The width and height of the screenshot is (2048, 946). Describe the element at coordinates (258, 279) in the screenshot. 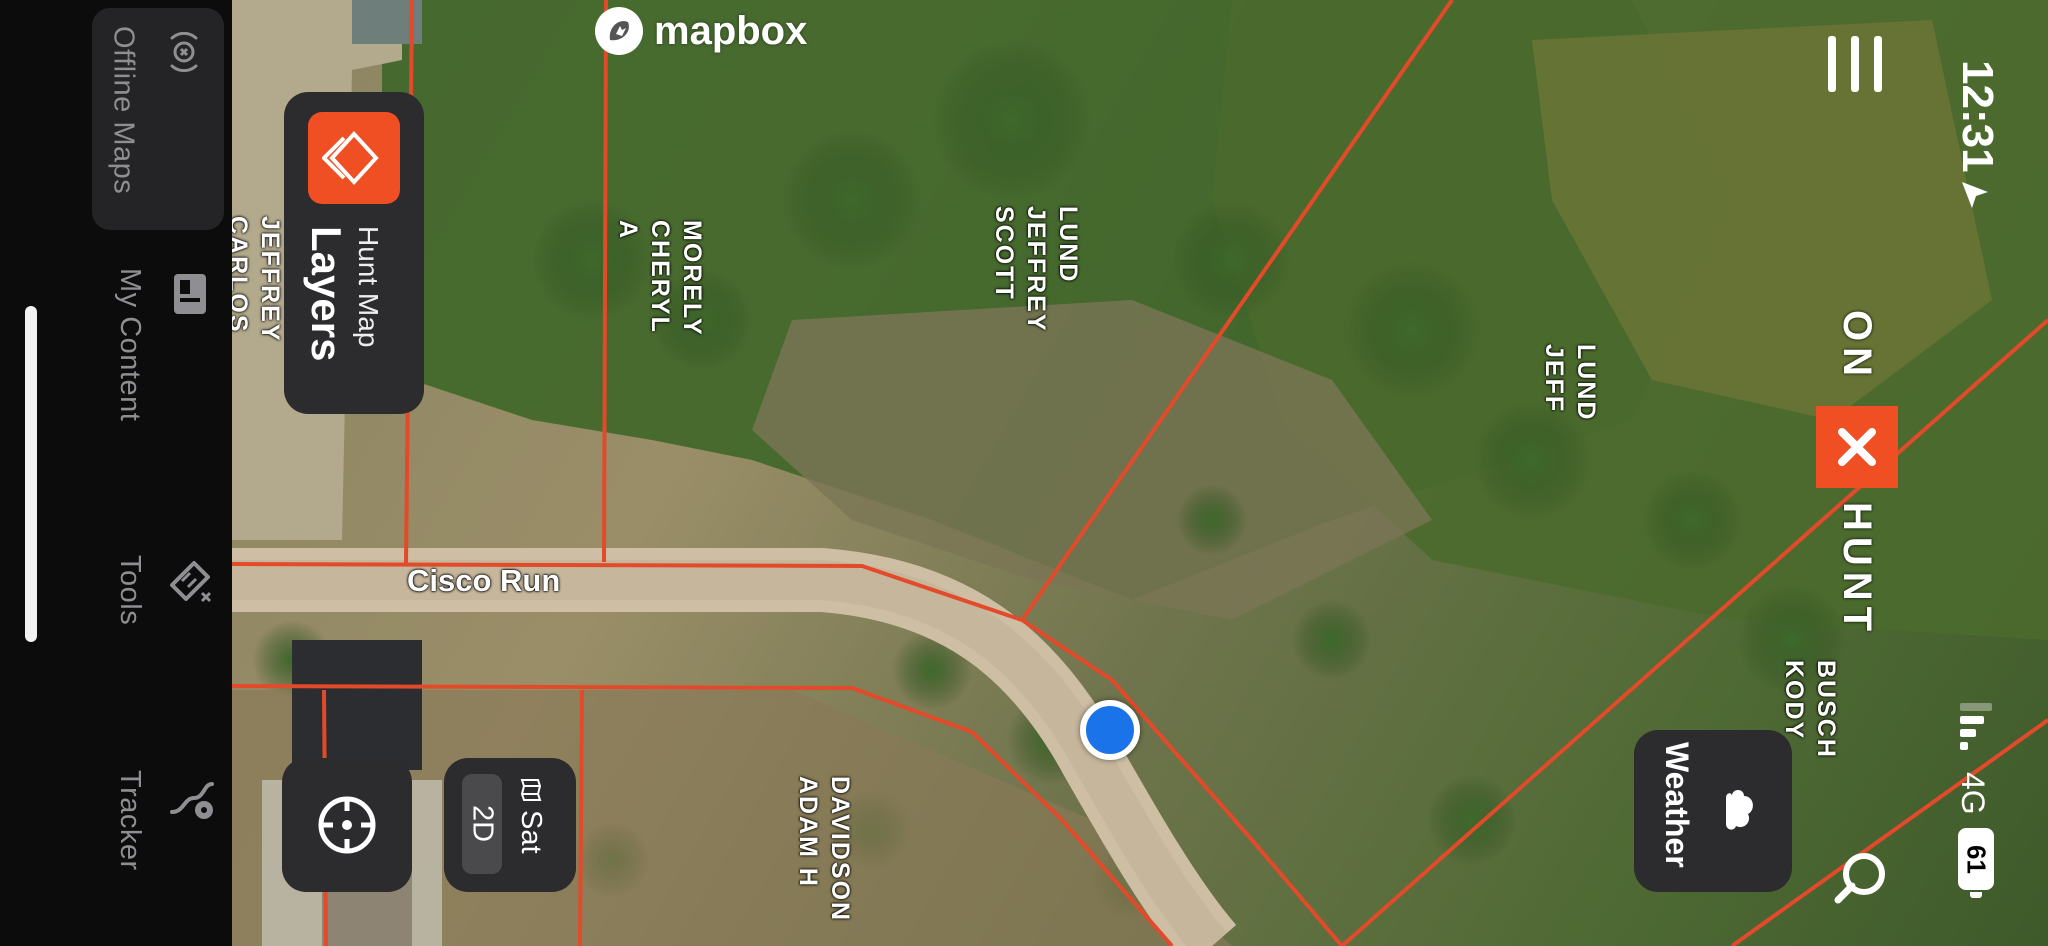

I see `parcel-label: JEFFREY CARLOS` at that location.